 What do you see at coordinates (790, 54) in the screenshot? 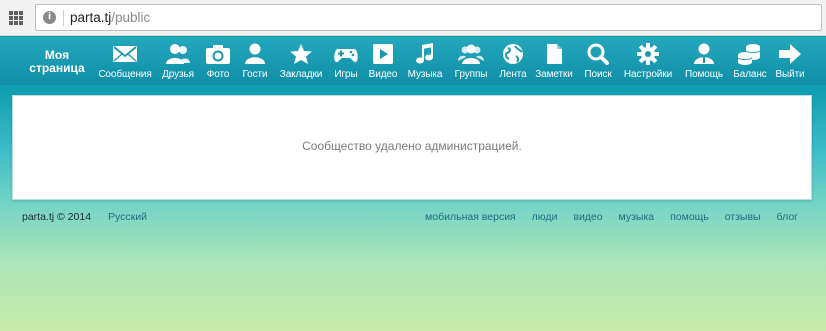
I see `arrow-right-icon` at bounding box center [790, 54].